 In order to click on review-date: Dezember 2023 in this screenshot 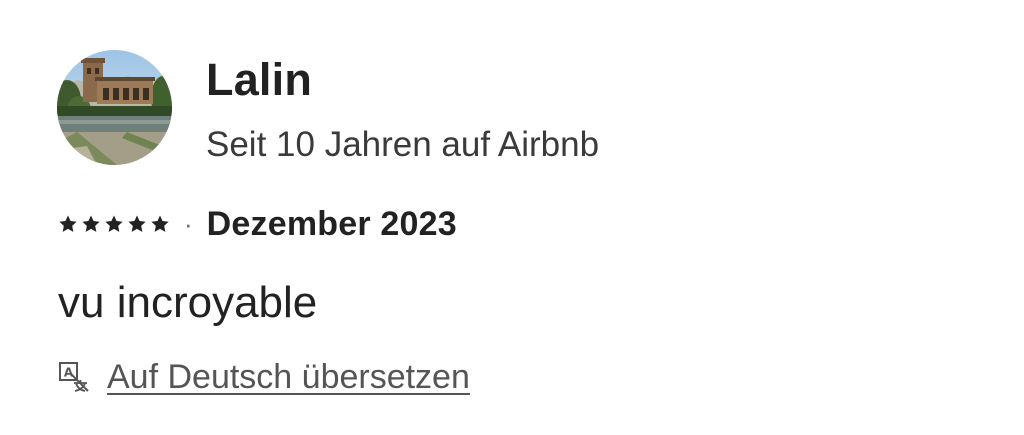, I will do `click(331, 224)`.